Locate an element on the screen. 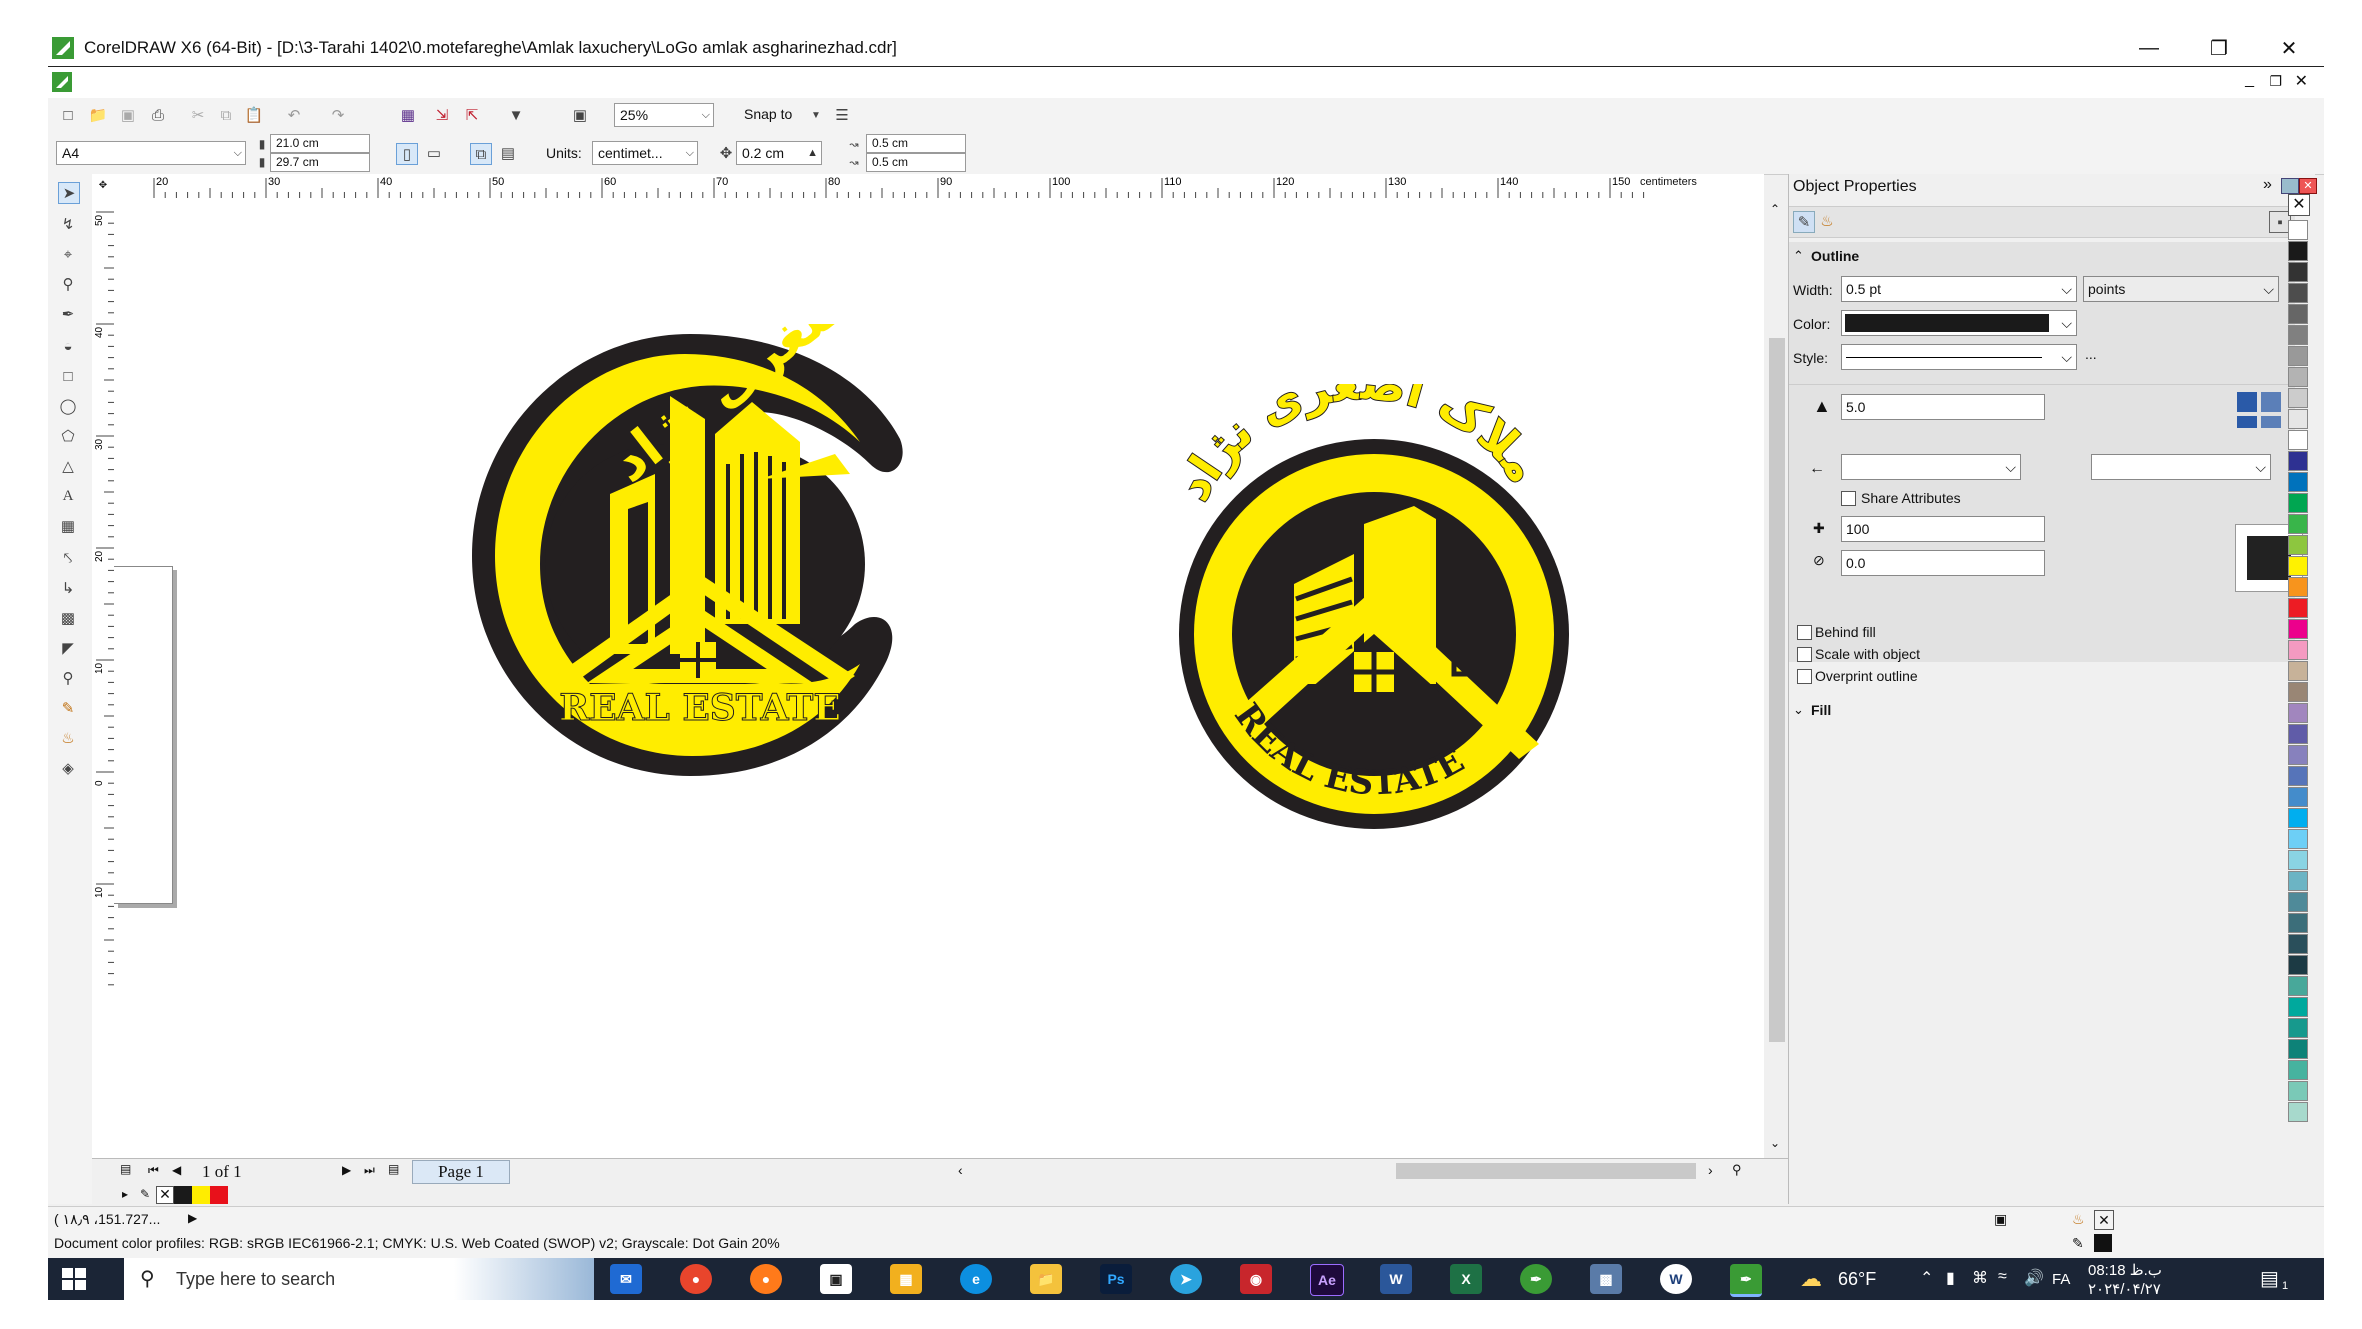  fill-expand-icon: ⌄ is located at coordinates (1798, 710).